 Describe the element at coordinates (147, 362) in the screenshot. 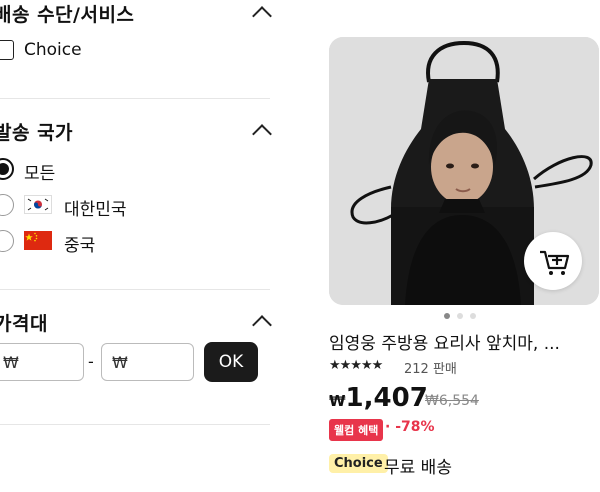

I see `price-max-input: ₩` at that location.